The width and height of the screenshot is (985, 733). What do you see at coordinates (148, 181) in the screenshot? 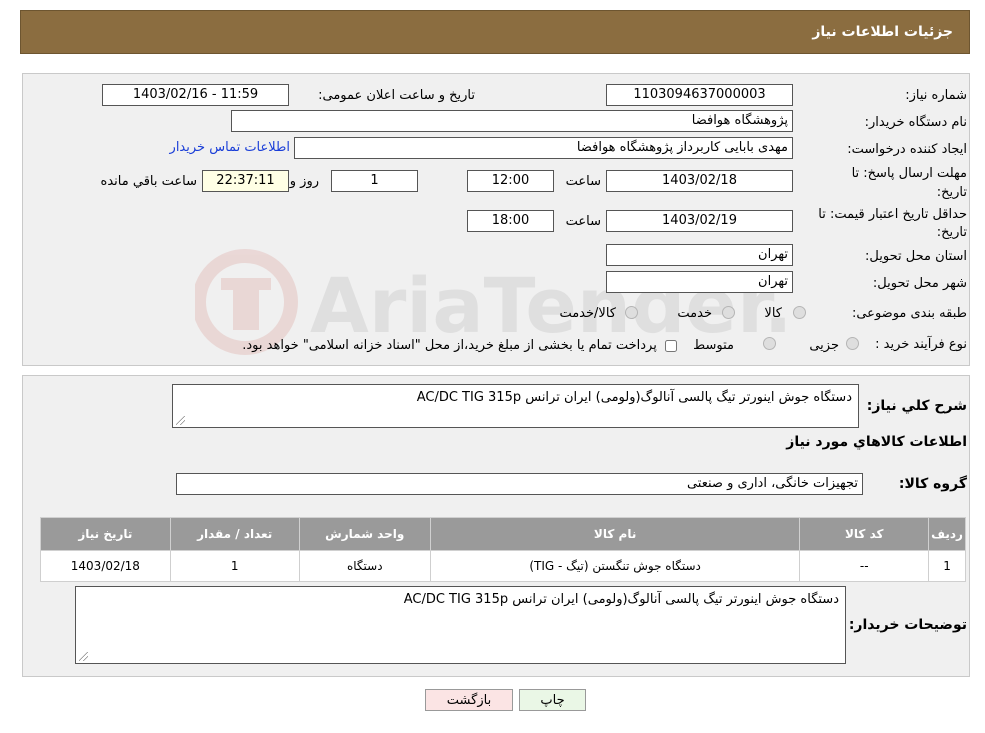
I see `remaining-time-label: ساعت باقي مانده` at bounding box center [148, 181].